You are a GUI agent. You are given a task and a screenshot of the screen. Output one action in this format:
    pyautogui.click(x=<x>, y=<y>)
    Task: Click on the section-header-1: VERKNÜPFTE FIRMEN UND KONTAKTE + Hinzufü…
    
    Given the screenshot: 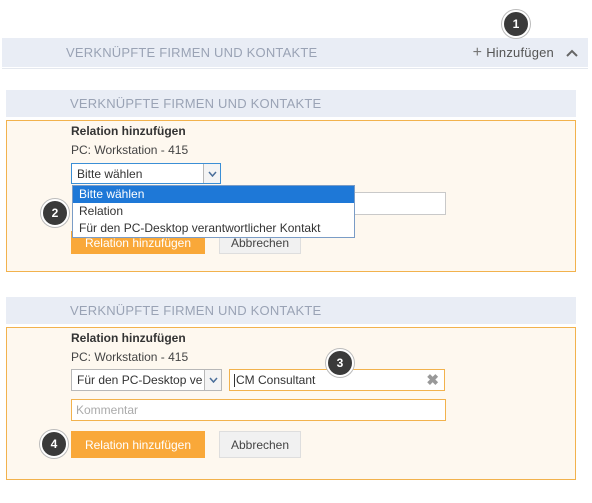 What is the action you would take?
    pyautogui.click(x=295, y=52)
    